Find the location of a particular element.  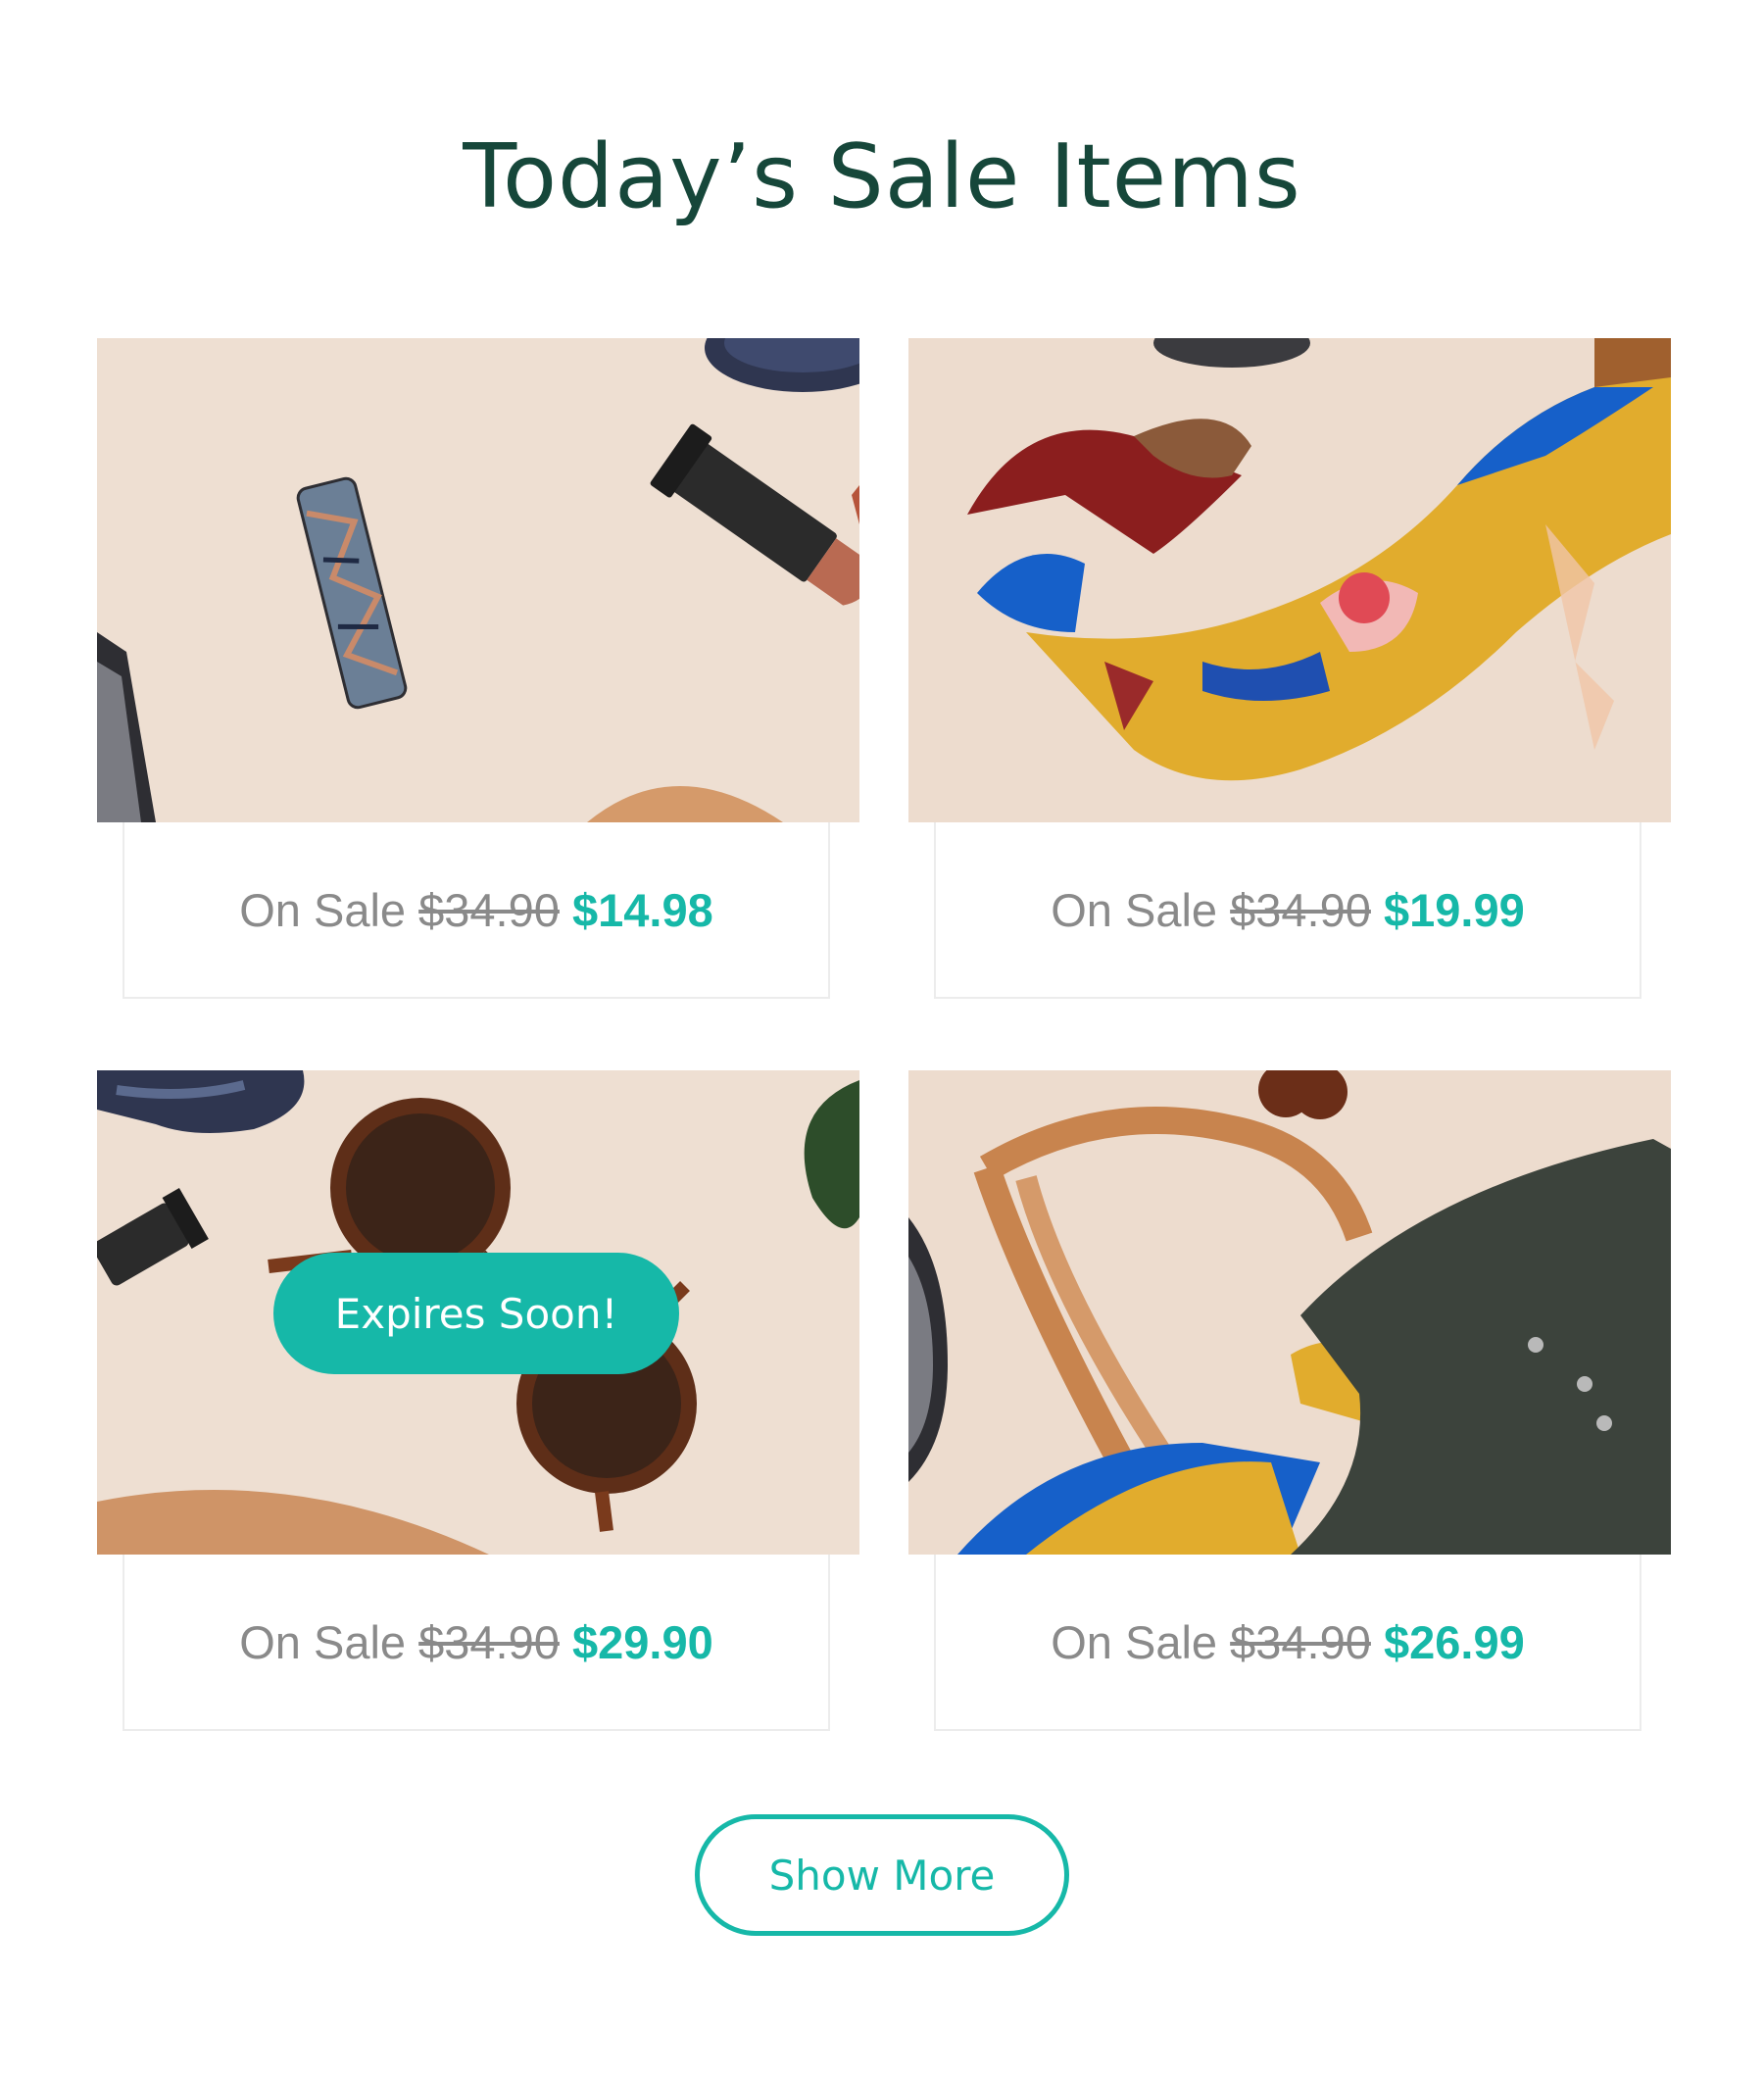

product-card: Expires Soon! On Sale $34.90 $29.90 is located at coordinates (478, 1401).